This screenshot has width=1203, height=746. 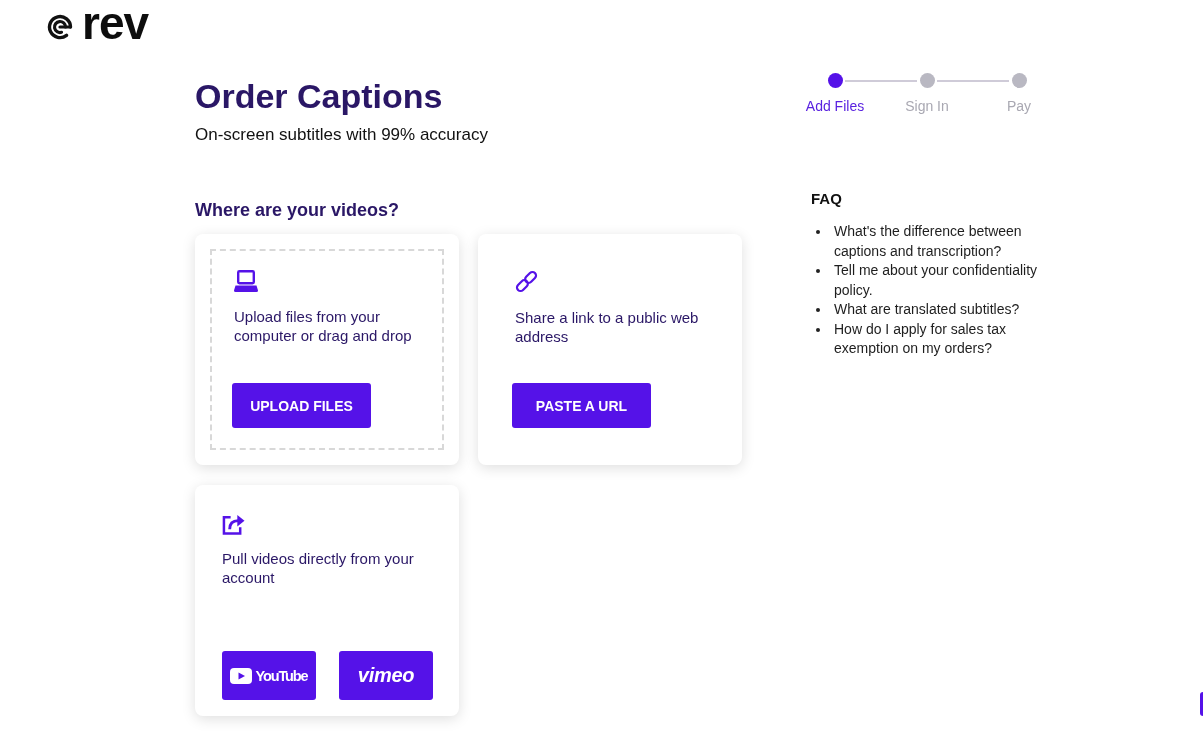 I want to click on youtube-button: YouTube, so click(x=269, y=675).